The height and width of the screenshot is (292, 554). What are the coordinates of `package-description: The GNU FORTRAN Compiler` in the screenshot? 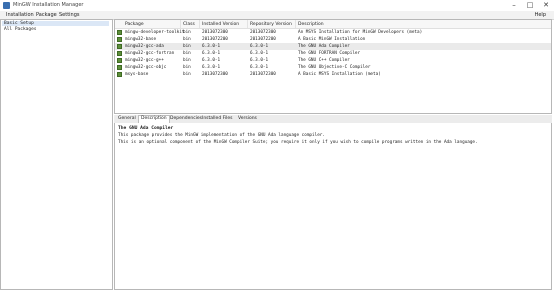 It's located at (329, 53).